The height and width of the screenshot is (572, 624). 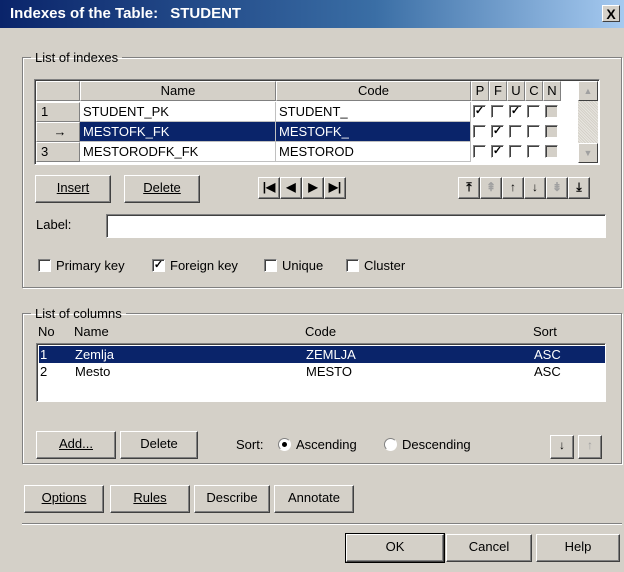 I want to click on index-row: 1 STUDENT_PK STUDENT_ ✓ ✓, so click(x=306, y=112).